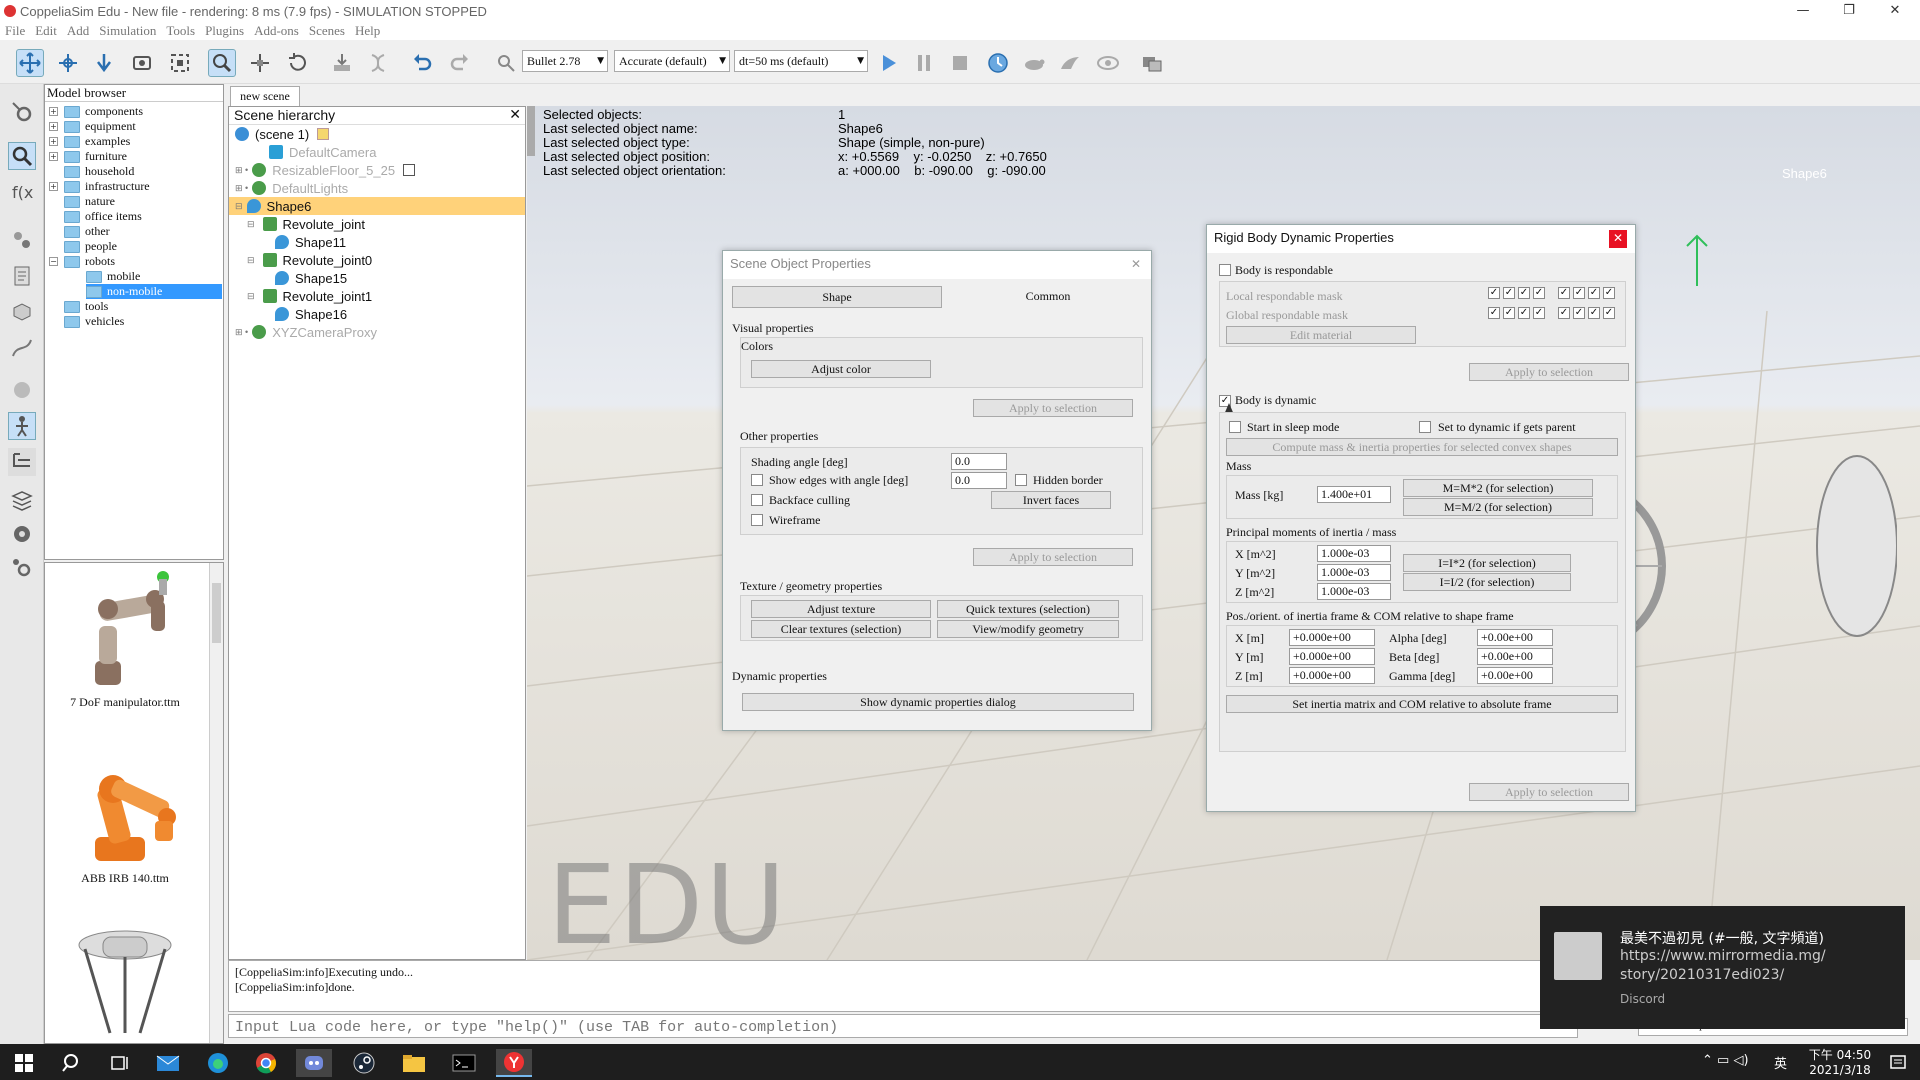  I want to click on video-recorder-icon, so click(22, 534).